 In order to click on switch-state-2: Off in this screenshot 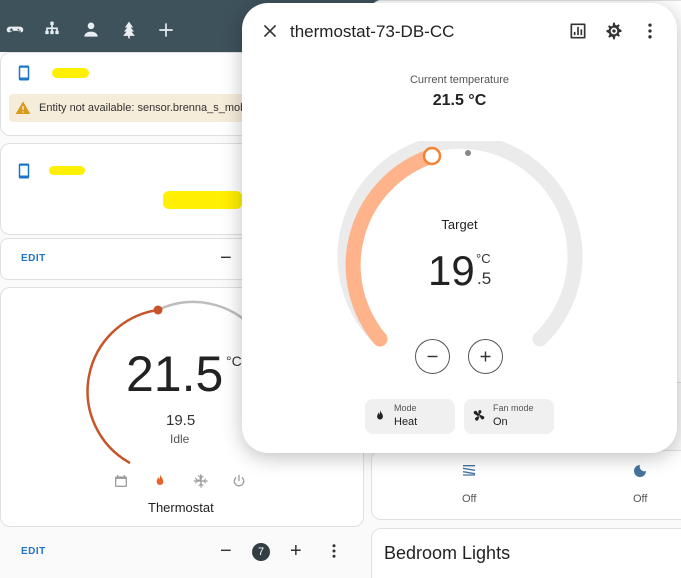, I will do `click(640, 499)`.